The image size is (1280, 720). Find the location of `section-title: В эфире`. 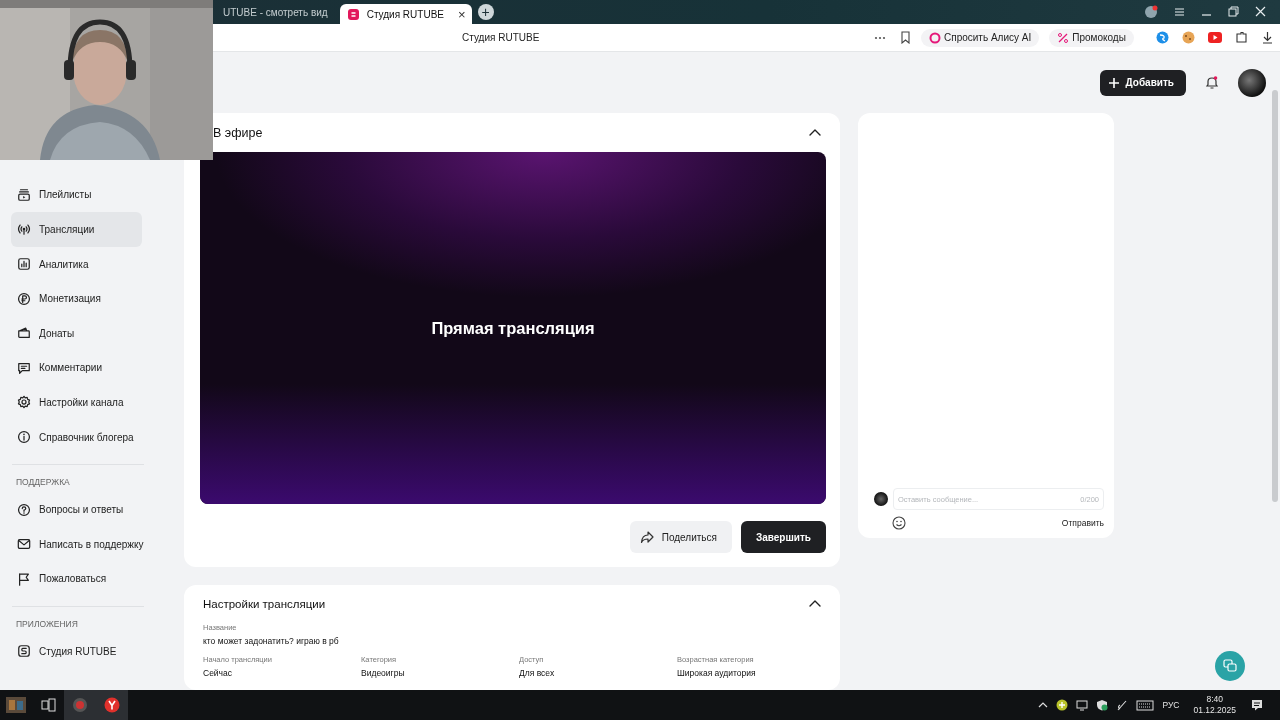

section-title: В эфире is located at coordinates (238, 132).